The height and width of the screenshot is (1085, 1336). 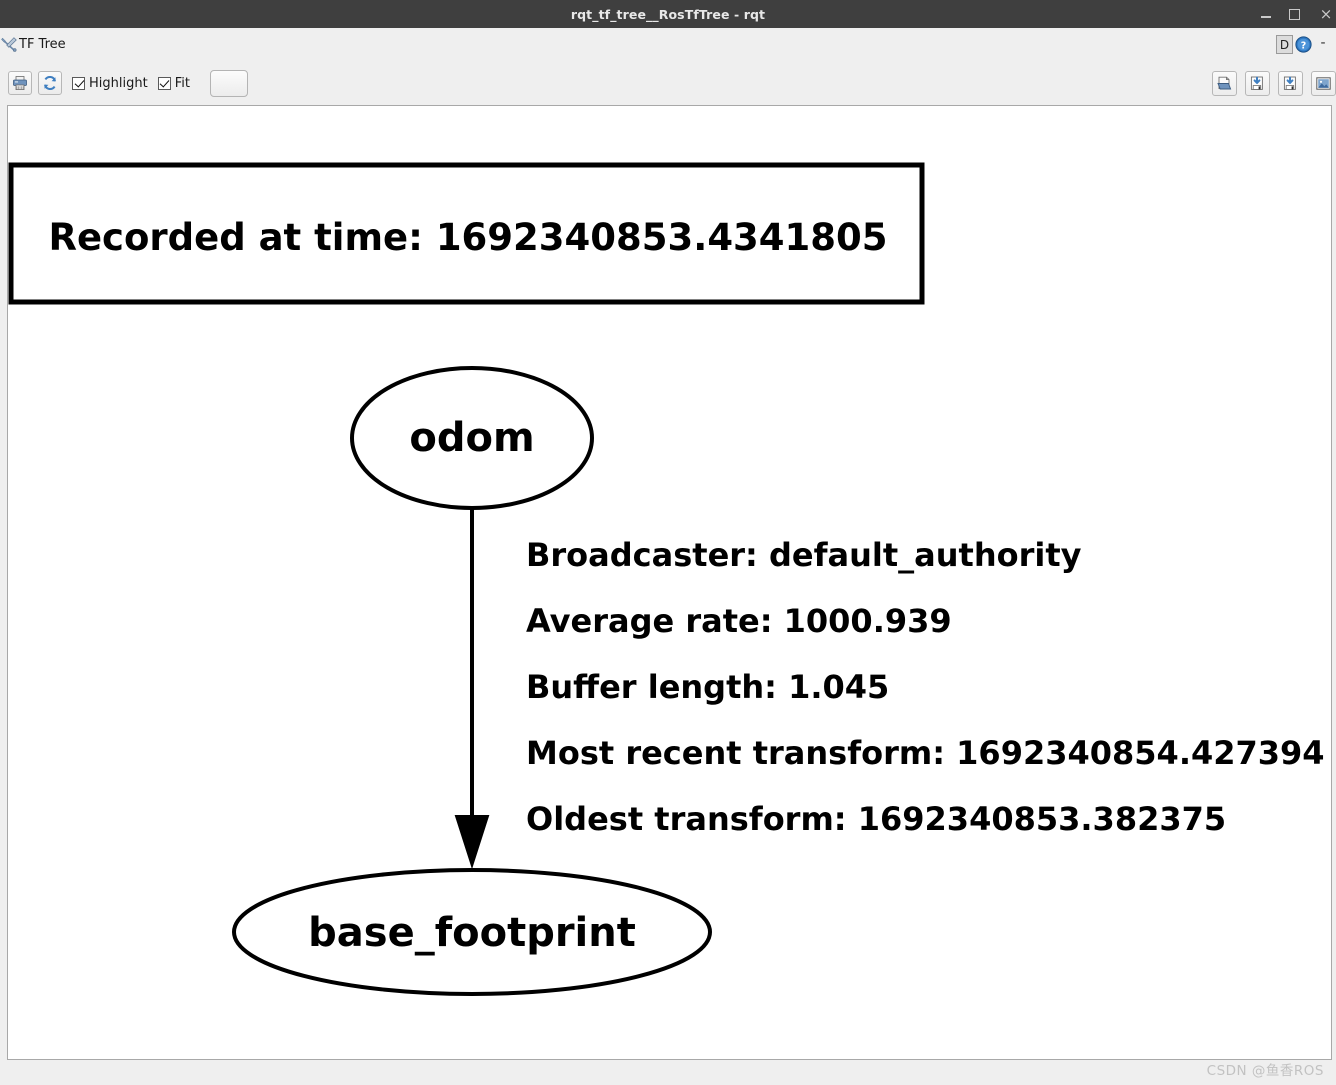 I want to click on tf-node-base_footprint-label: base_footprint, so click(x=472, y=933).